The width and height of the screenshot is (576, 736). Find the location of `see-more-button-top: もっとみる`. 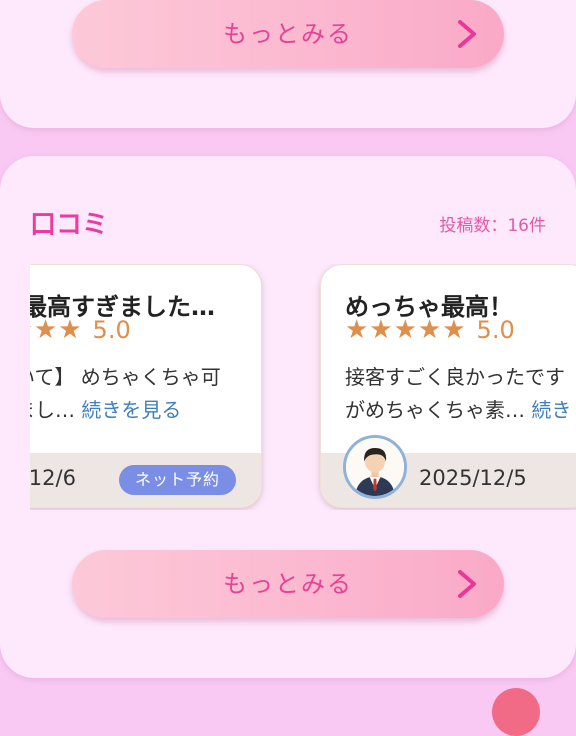

see-more-button-top: もっとみる is located at coordinates (288, 34).